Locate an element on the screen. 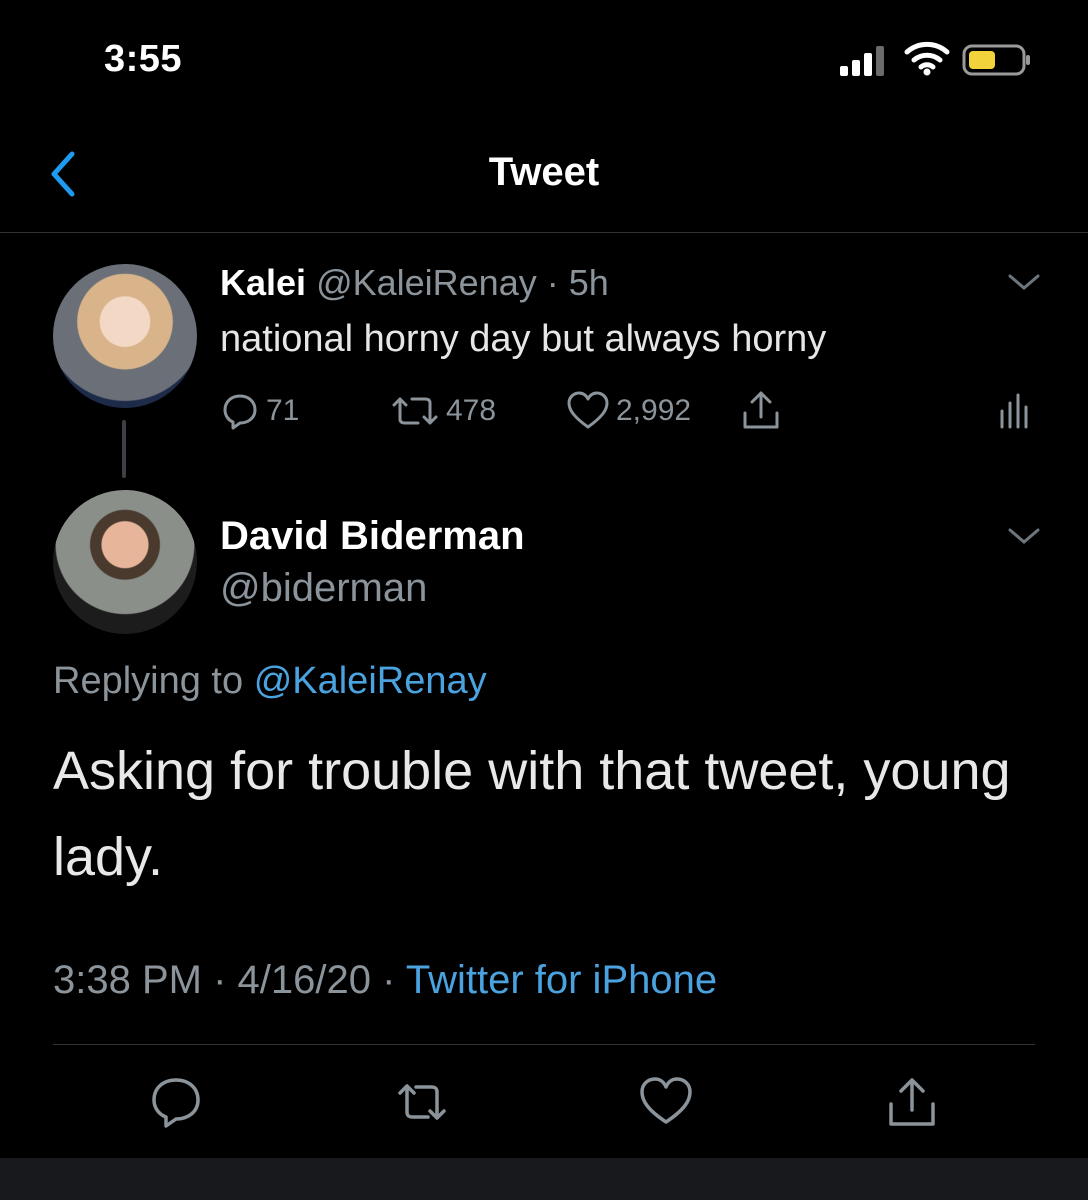 The image size is (1088, 1200). author-name: Kalei is located at coordinates (263, 282).